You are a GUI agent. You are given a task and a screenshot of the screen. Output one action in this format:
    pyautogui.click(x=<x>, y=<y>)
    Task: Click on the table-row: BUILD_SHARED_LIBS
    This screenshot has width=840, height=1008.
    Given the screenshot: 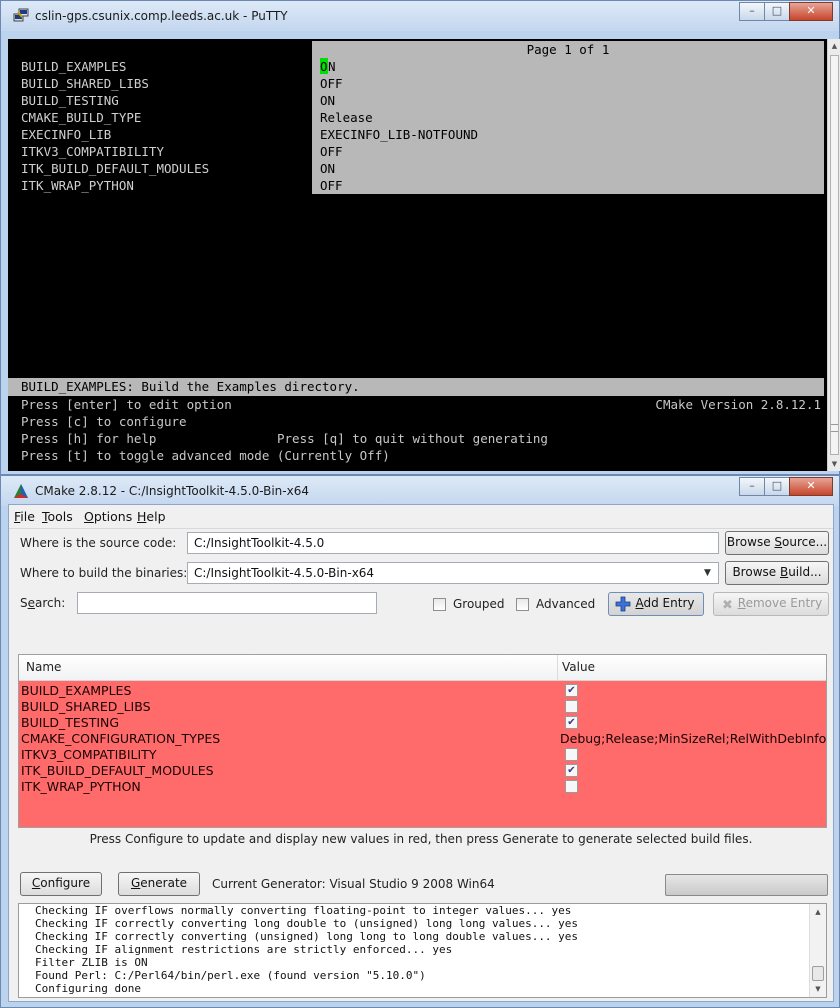 What is the action you would take?
    pyautogui.click(x=422, y=707)
    